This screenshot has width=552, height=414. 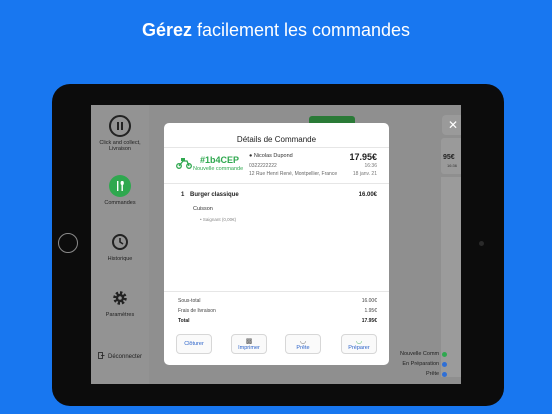 What do you see at coordinates (451, 125) in the screenshot?
I see `close-icon: ✕` at bounding box center [451, 125].